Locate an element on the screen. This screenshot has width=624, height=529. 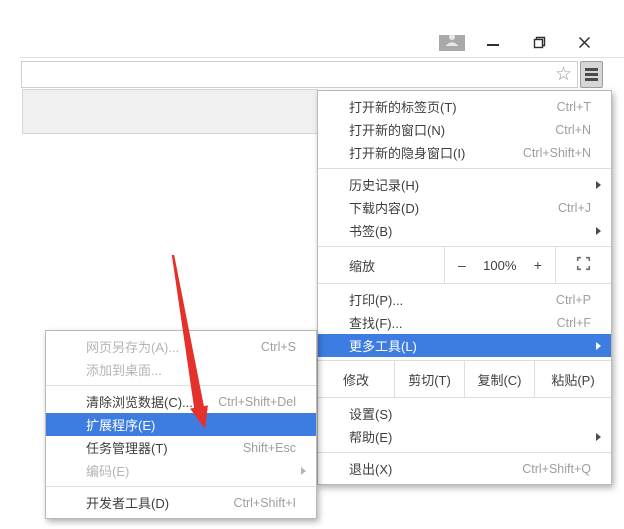
menu-item-task-manager: 任务管理器(T) Shift+Esc is located at coordinates (181, 447).